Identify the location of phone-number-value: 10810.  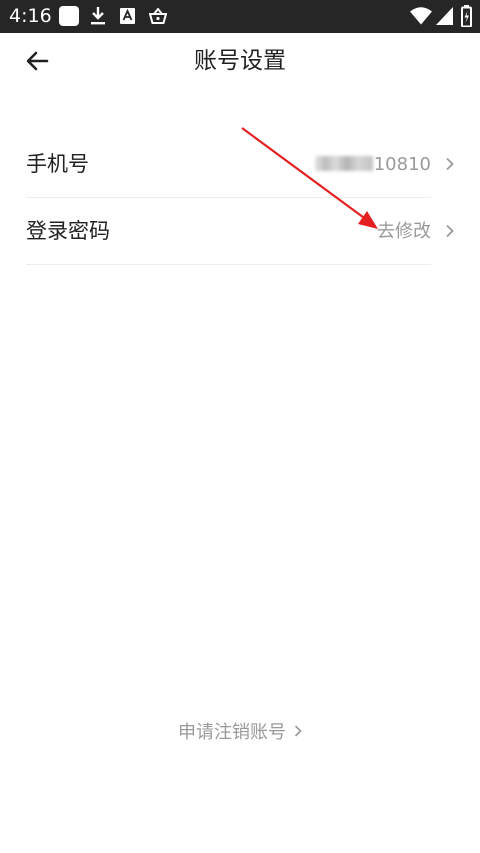
(372, 165).